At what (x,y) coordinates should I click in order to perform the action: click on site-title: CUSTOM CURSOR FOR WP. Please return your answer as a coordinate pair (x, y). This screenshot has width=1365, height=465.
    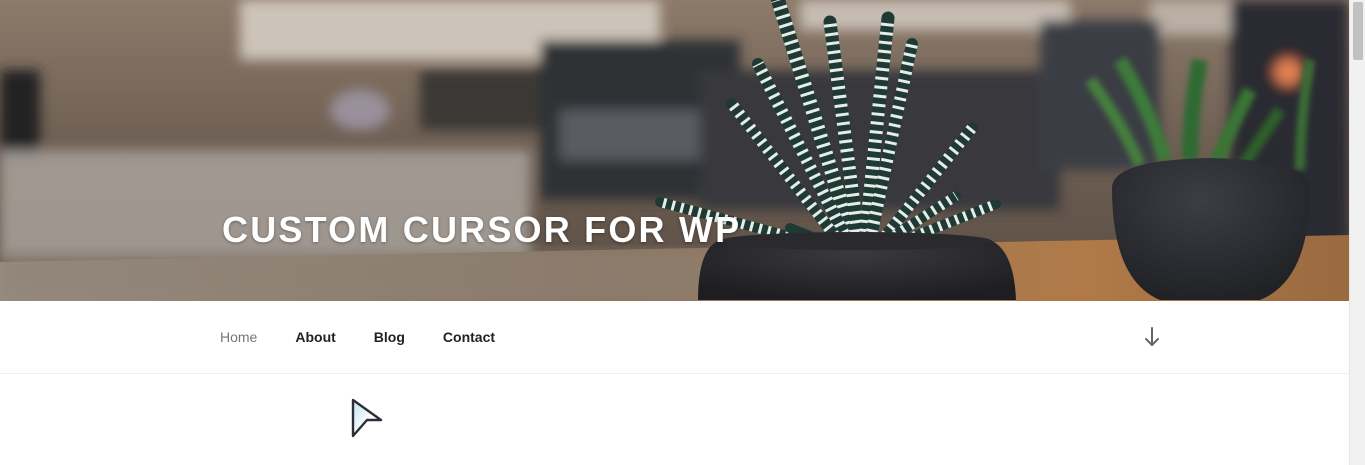
    Looking at the image, I should click on (481, 230).